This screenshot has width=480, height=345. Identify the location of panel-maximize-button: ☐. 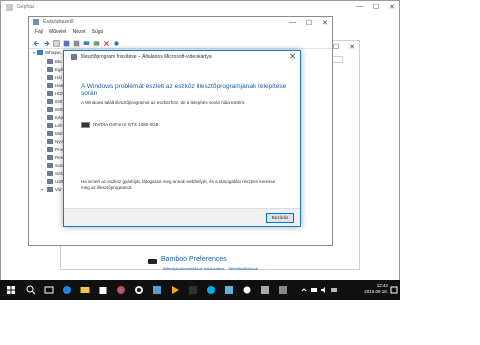
(336, 47).